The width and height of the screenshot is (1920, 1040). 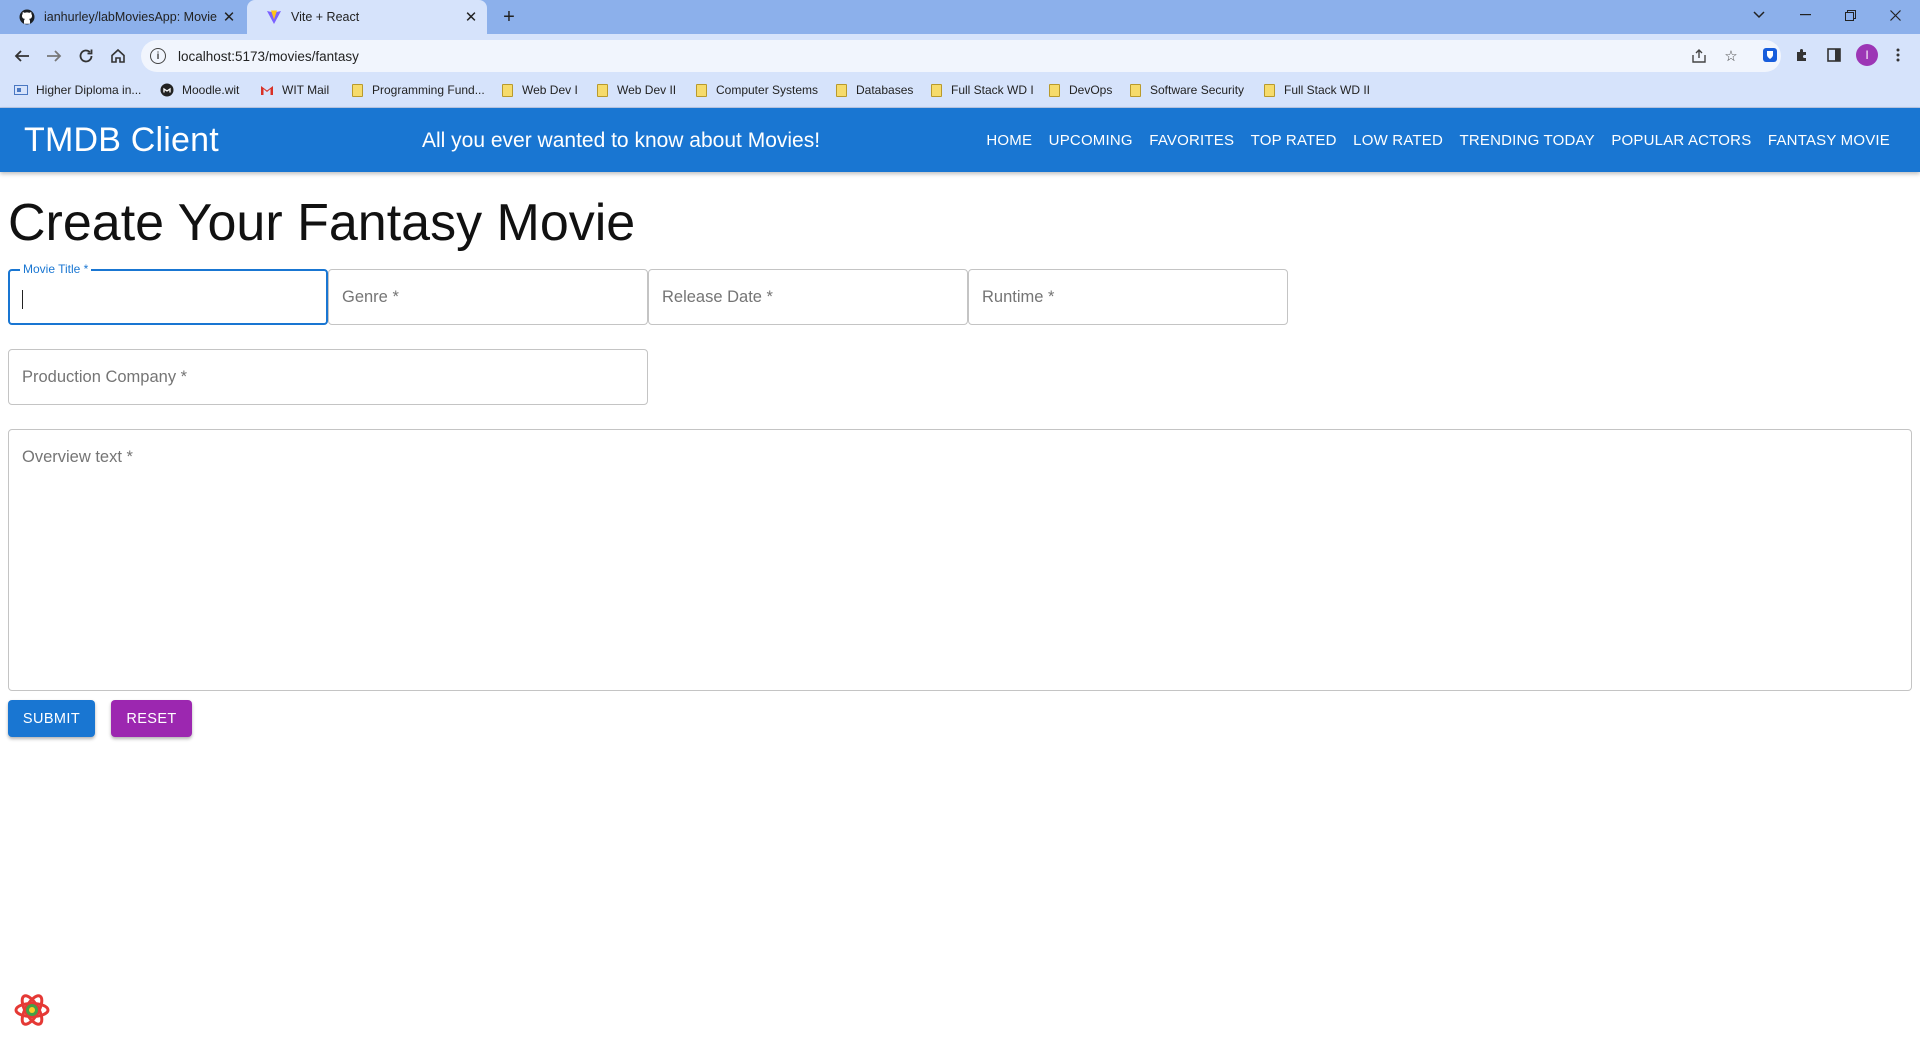 I want to click on release-date-placeholder: Release Date *, so click(x=717, y=297).